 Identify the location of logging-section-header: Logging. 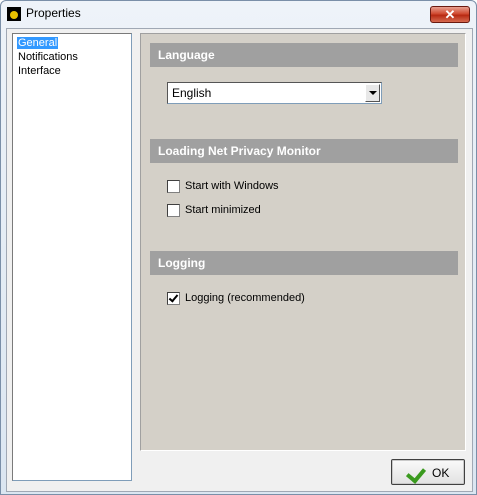
(304, 263).